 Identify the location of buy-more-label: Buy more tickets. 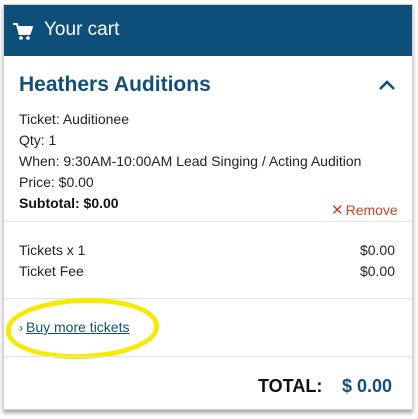
(78, 327).